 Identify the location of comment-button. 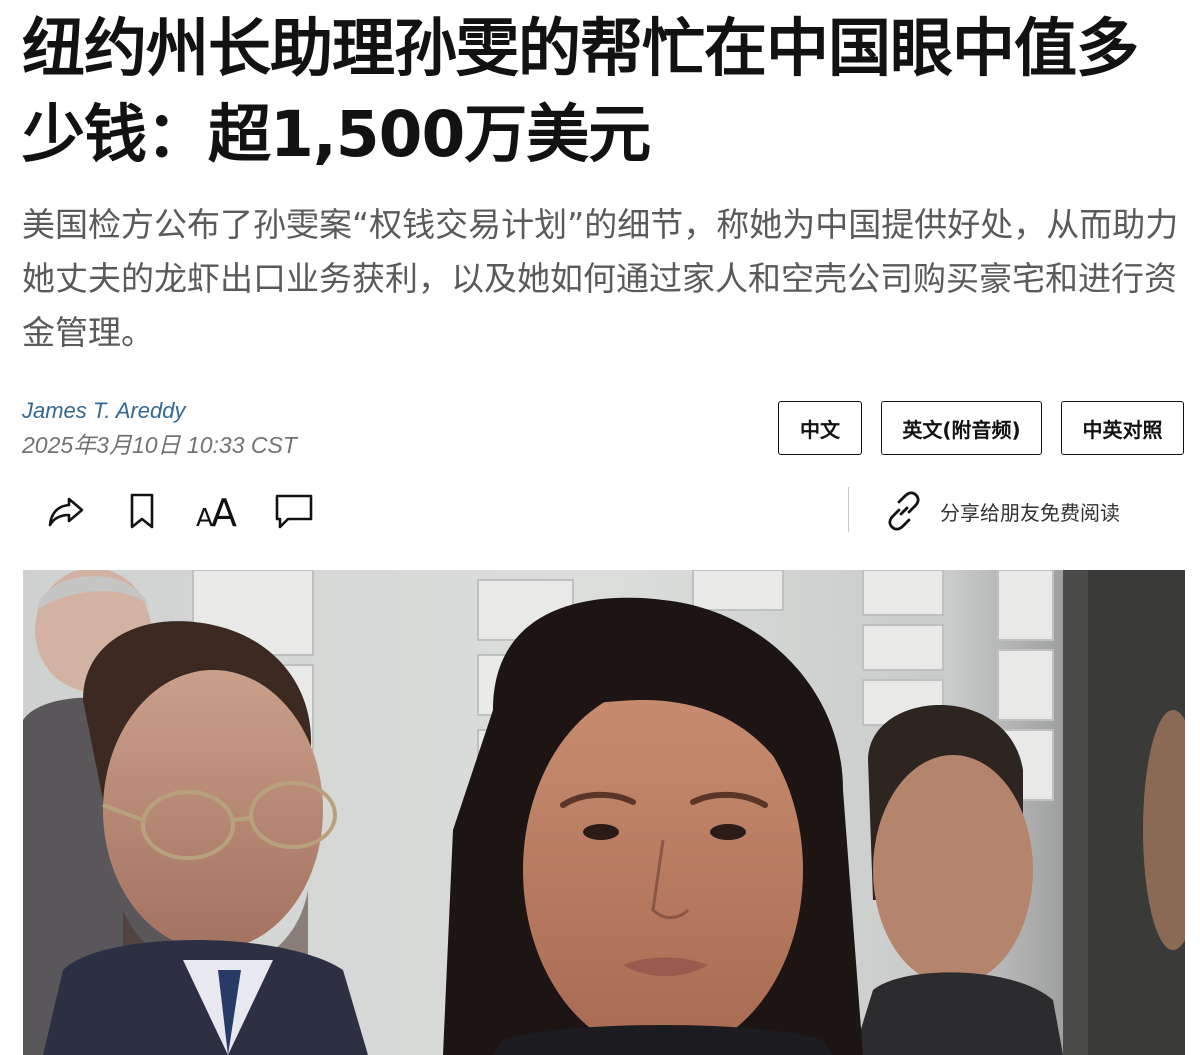
(294, 511).